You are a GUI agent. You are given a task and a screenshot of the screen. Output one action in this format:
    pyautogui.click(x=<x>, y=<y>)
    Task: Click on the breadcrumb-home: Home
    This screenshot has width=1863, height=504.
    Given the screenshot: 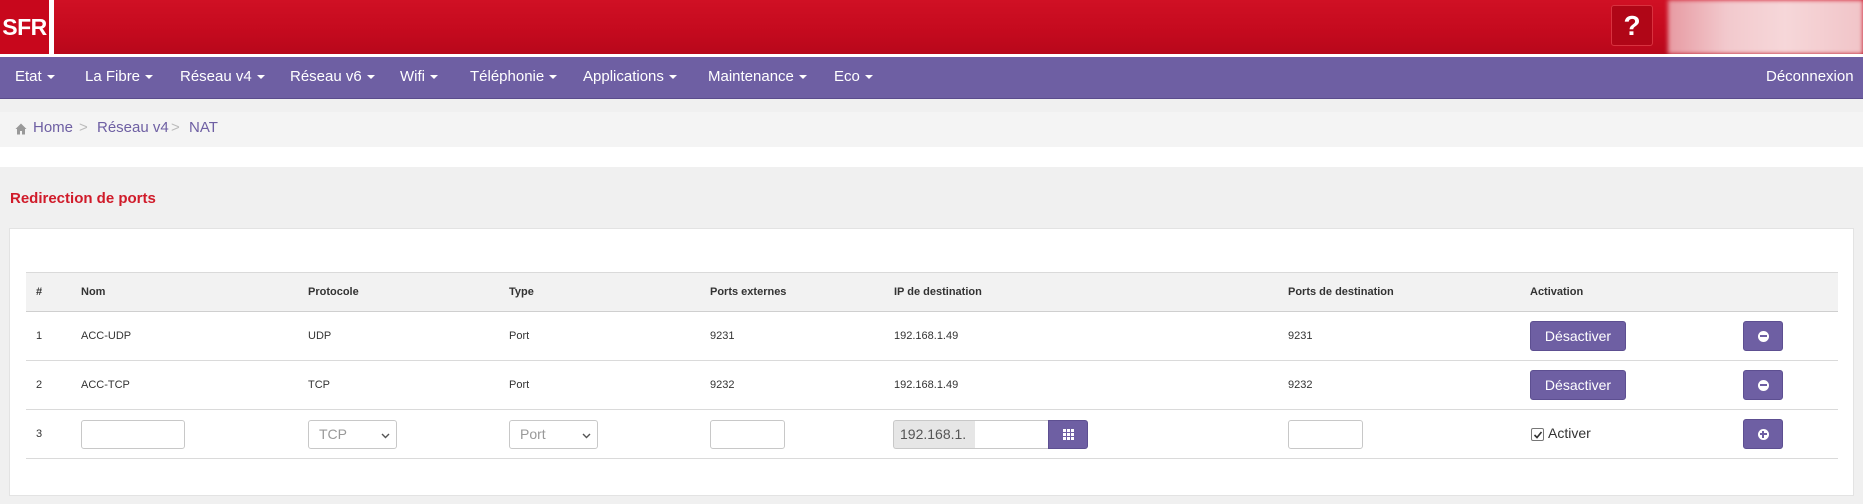 What is the action you would take?
    pyautogui.click(x=53, y=128)
    